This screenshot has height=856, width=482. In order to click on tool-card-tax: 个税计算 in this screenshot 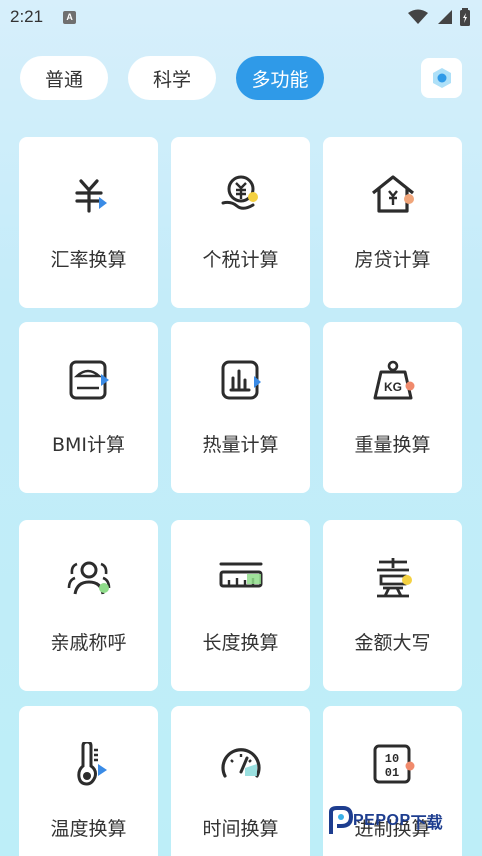, I will do `click(240, 222)`.